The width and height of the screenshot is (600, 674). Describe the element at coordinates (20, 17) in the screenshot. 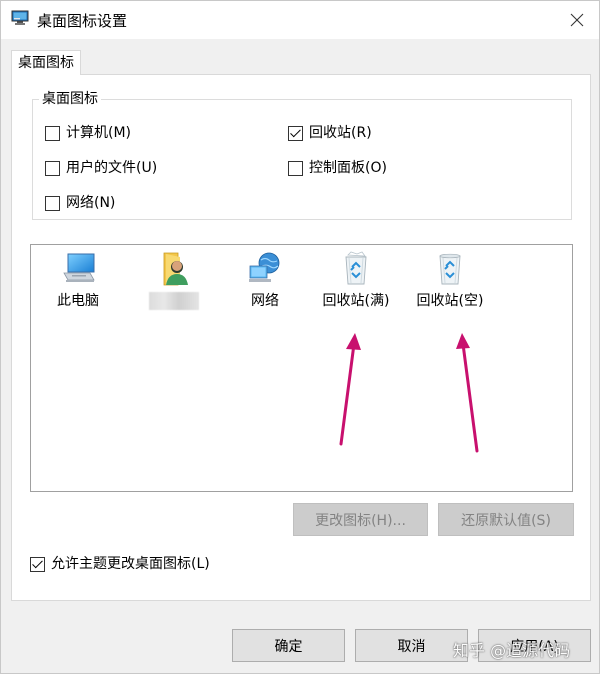

I see `desktop-settings-app-icon` at that location.